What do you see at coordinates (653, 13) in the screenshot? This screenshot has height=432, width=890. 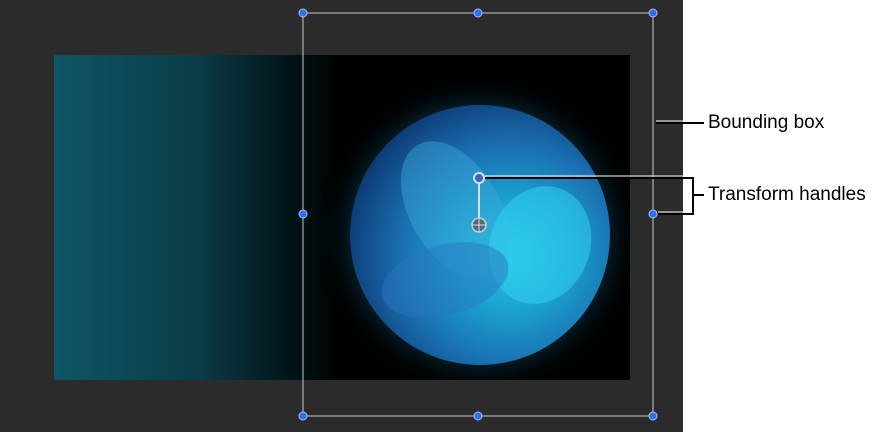 I see `handle-top-right` at bounding box center [653, 13].